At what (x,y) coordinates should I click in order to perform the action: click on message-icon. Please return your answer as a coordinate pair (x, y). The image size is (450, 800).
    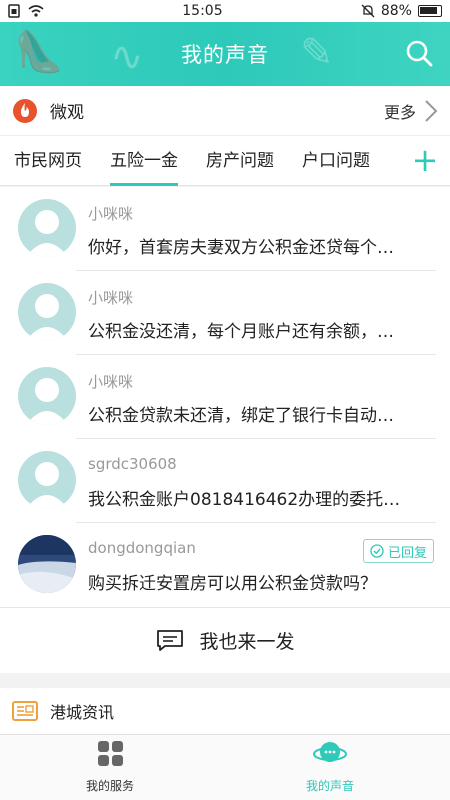
    Looking at the image, I should click on (170, 640).